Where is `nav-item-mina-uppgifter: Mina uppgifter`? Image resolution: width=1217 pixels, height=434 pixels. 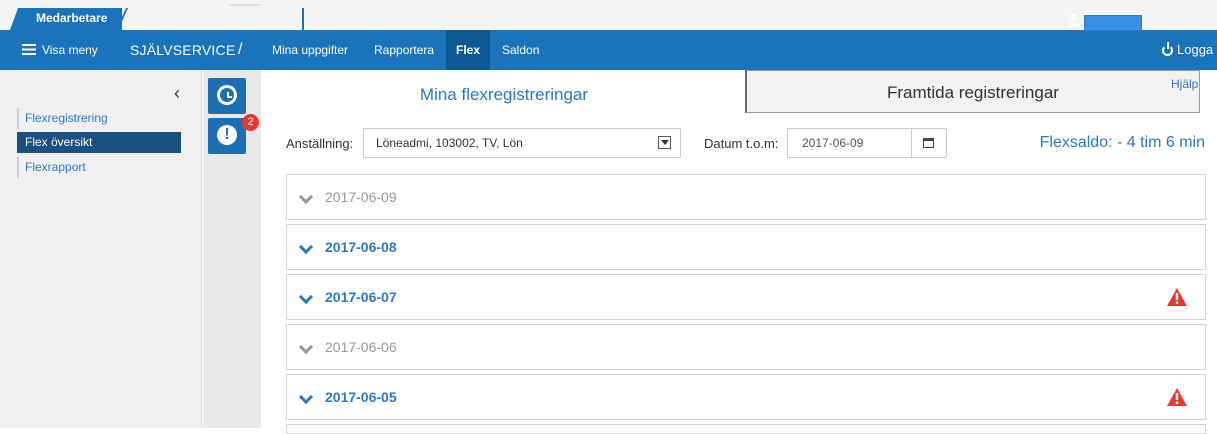 nav-item-mina-uppgifter: Mina uppgifter is located at coordinates (310, 50).